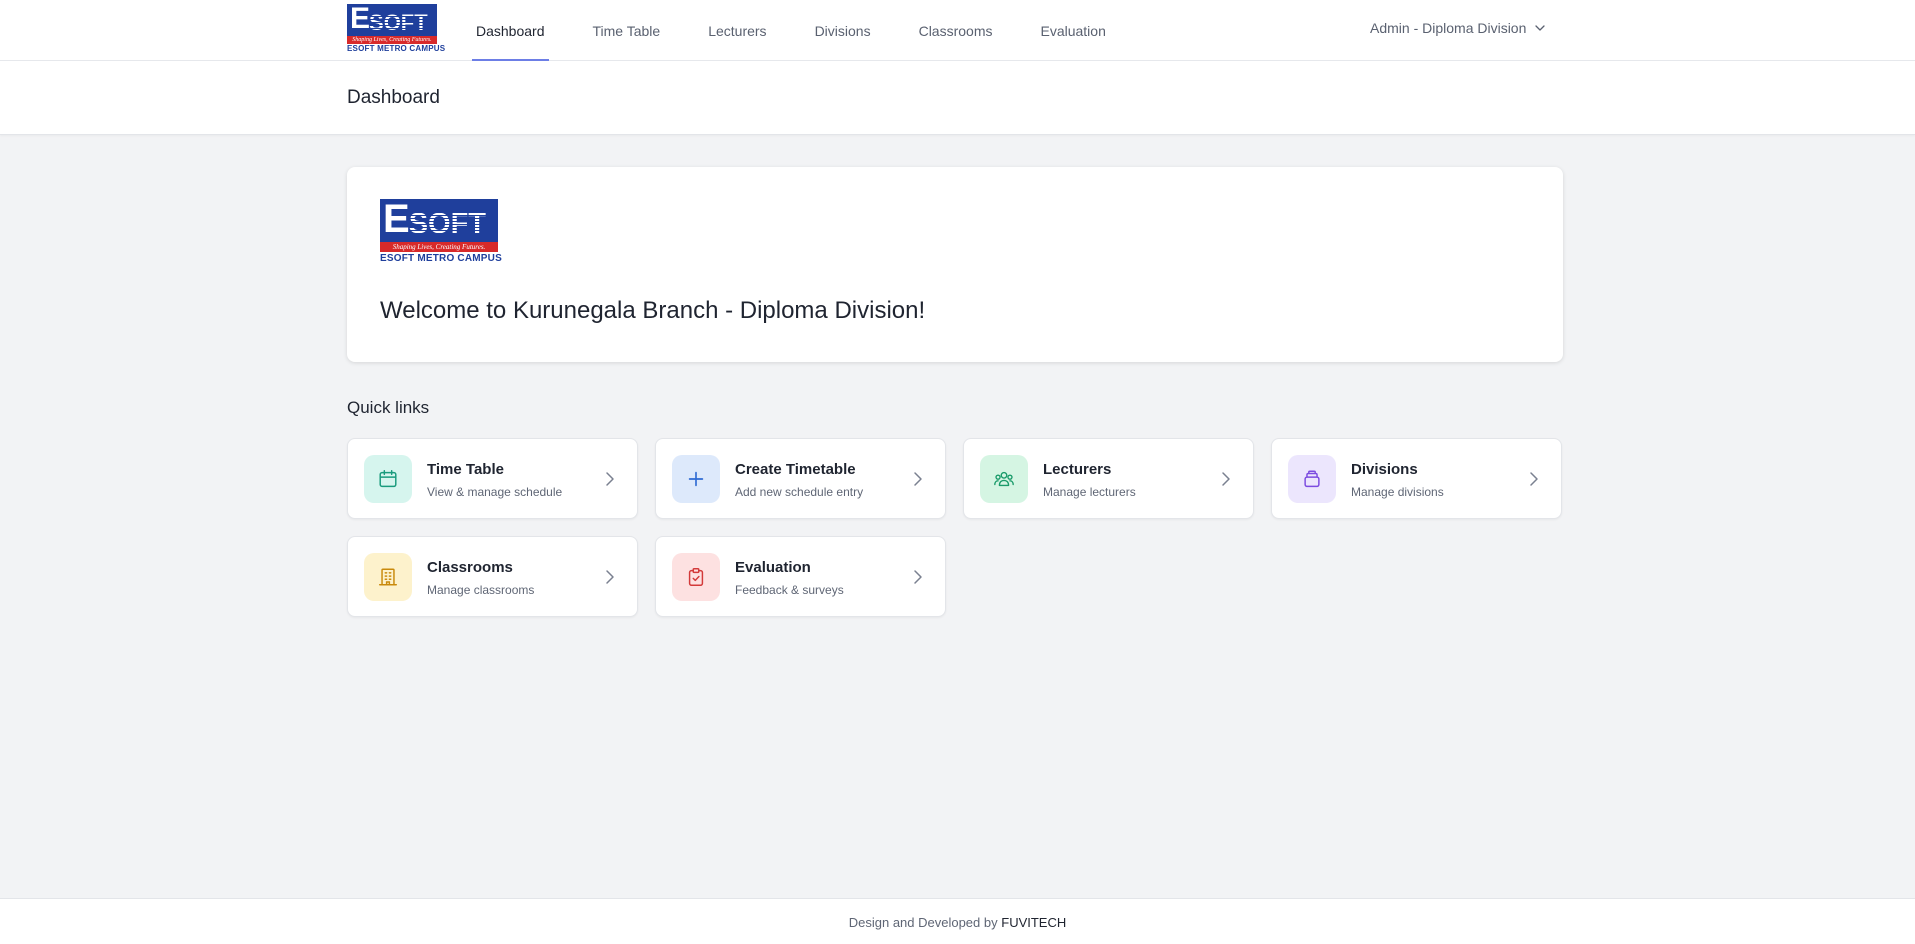 Image resolution: width=1915 pixels, height=944 pixels. I want to click on quick-link-title: Create Timetable, so click(795, 469).